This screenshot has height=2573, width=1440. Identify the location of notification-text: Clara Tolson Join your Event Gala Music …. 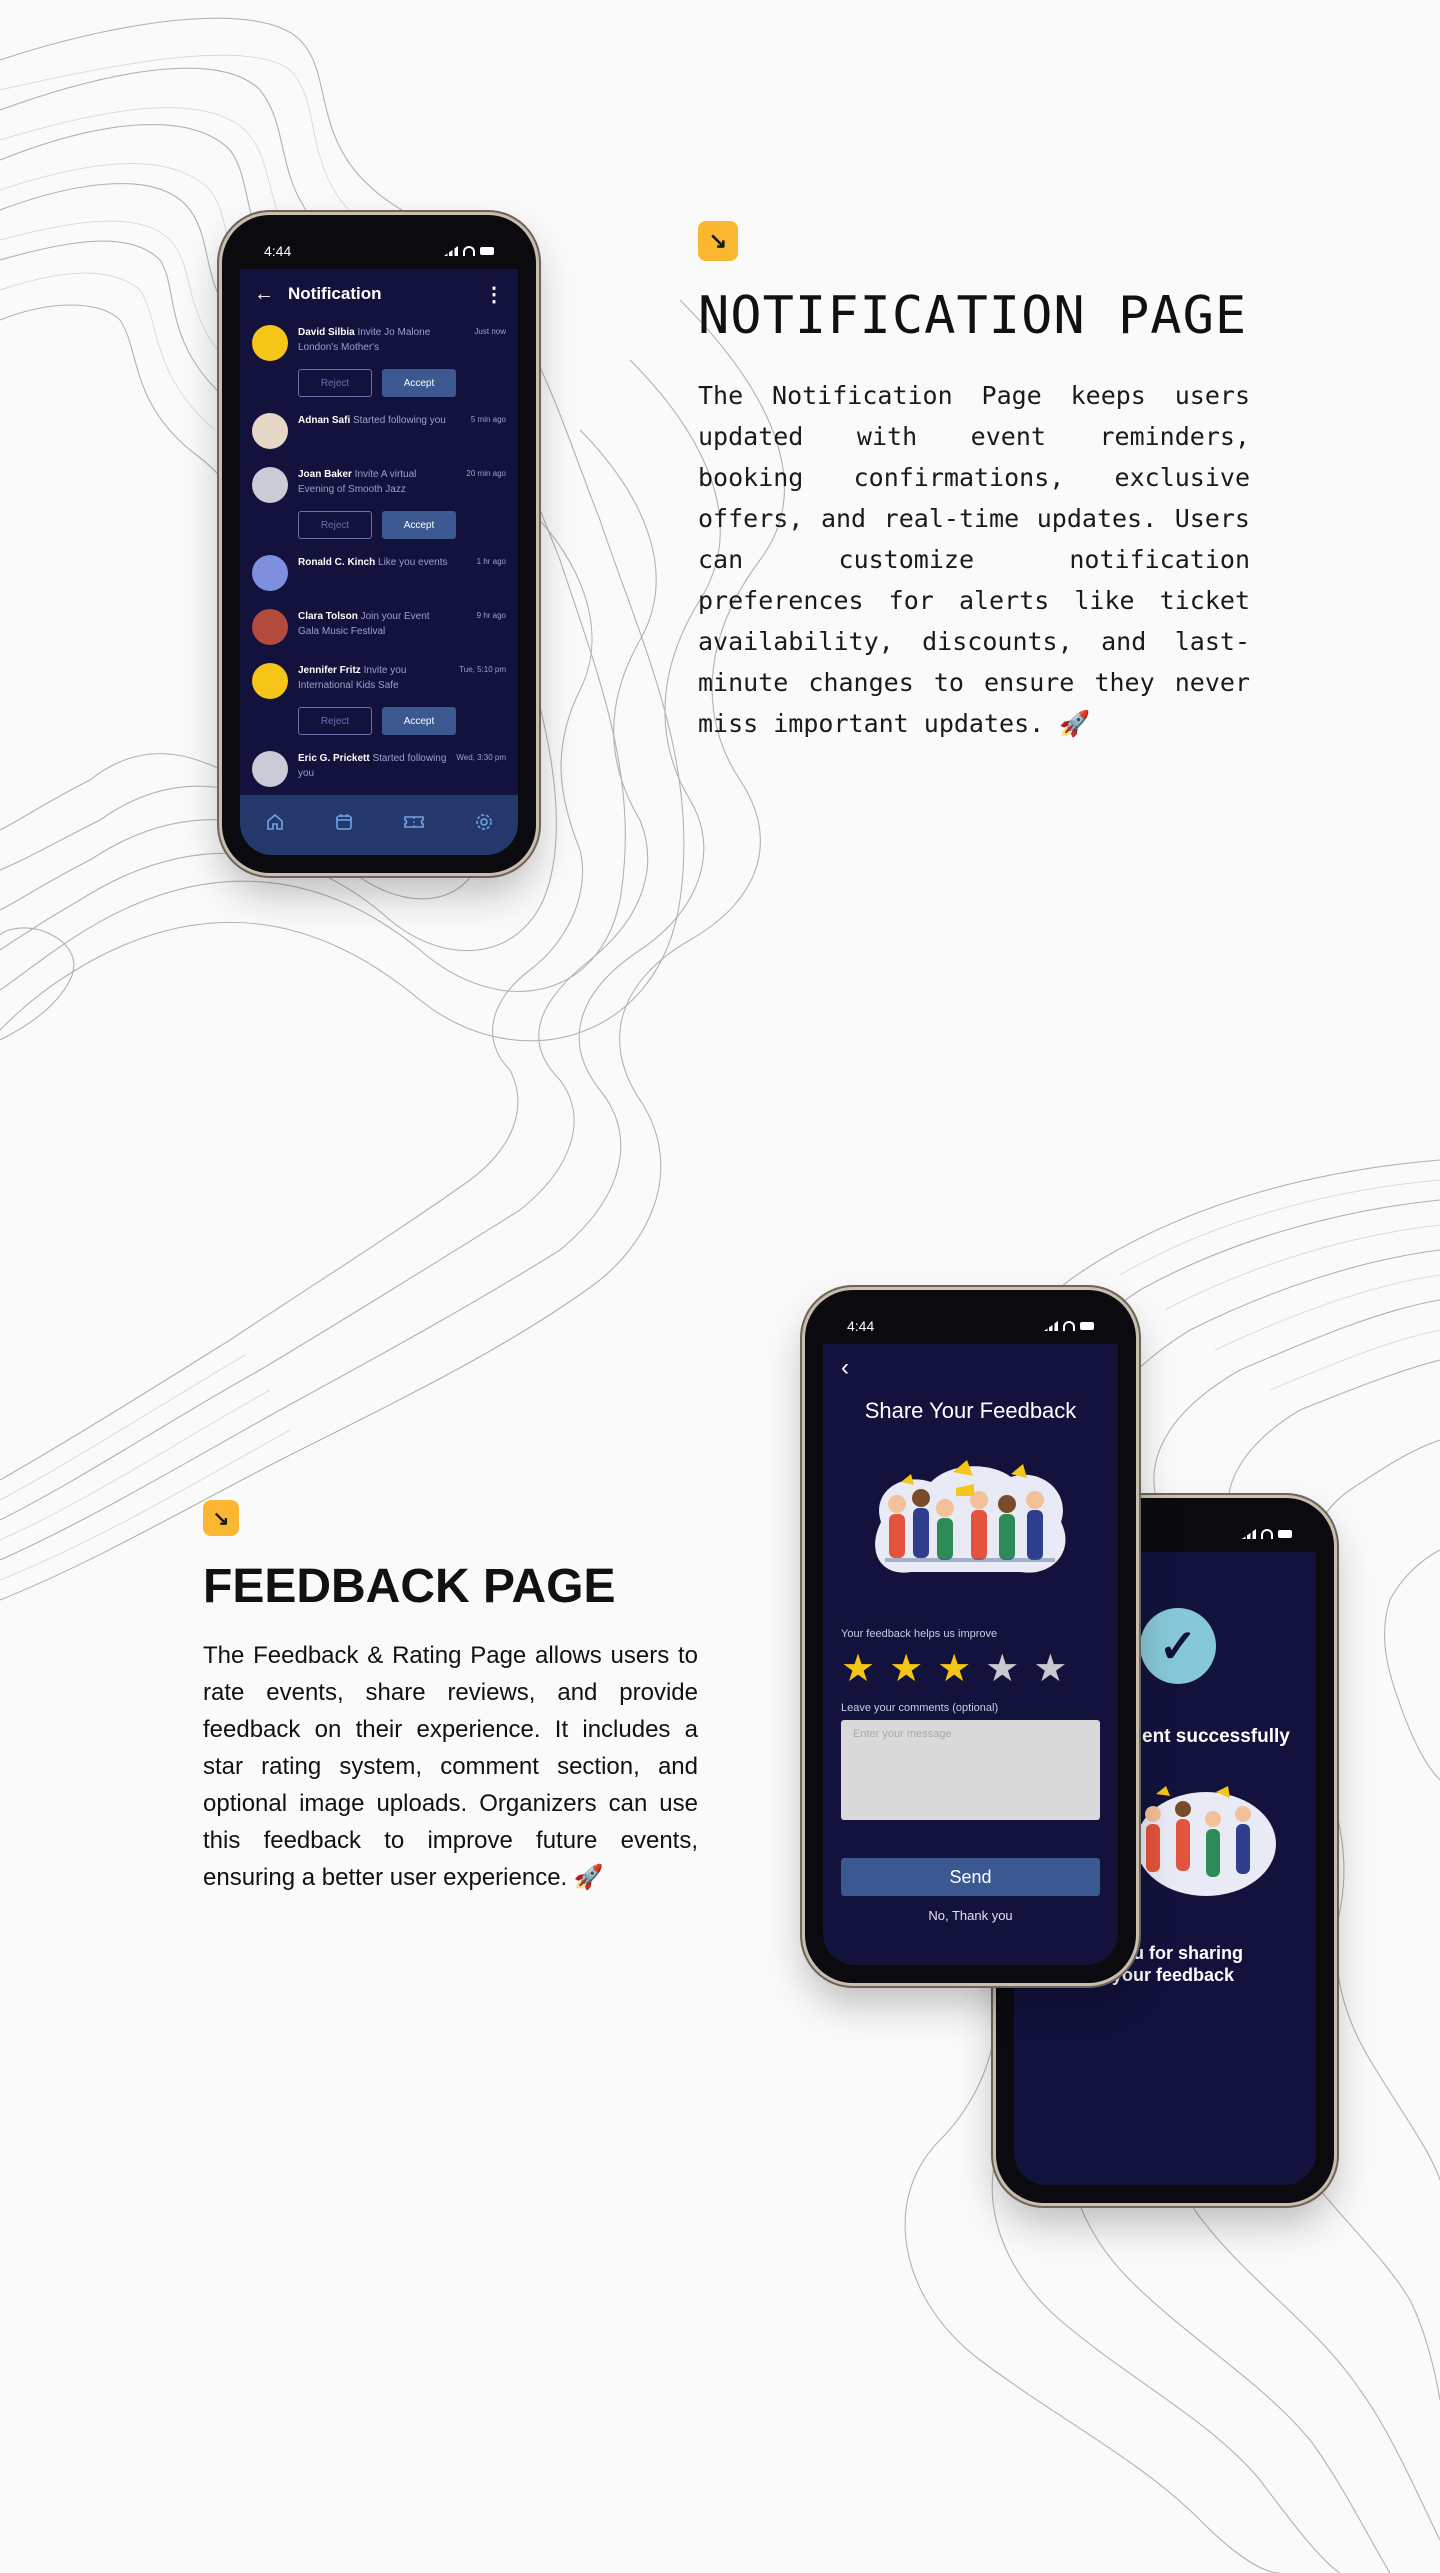
(402, 627).